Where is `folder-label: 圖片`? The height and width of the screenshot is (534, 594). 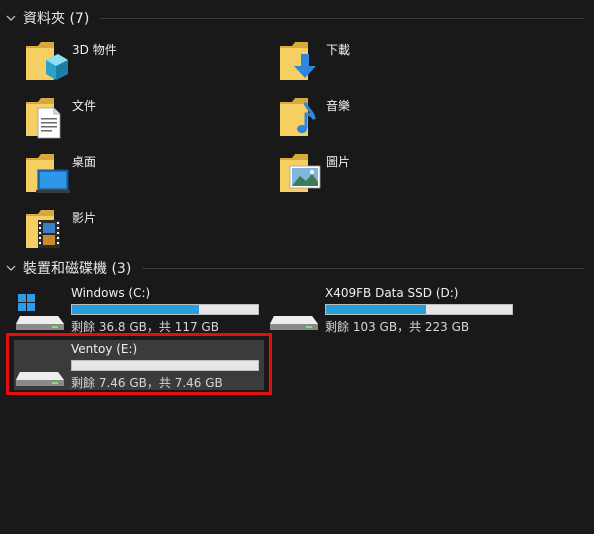
folder-label: 圖片 is located at coordinates (338, 162).